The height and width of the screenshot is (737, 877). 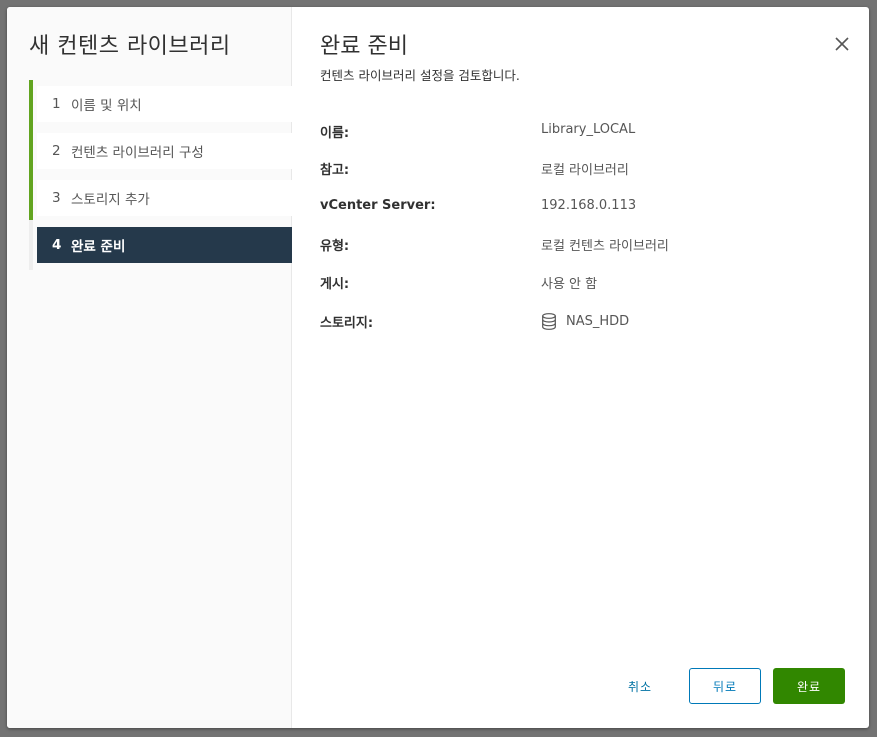 What do you see at coordinates (725, 686) in the screenshot?
I see `back-button: 뒤로` at bounding box center [725, 686].